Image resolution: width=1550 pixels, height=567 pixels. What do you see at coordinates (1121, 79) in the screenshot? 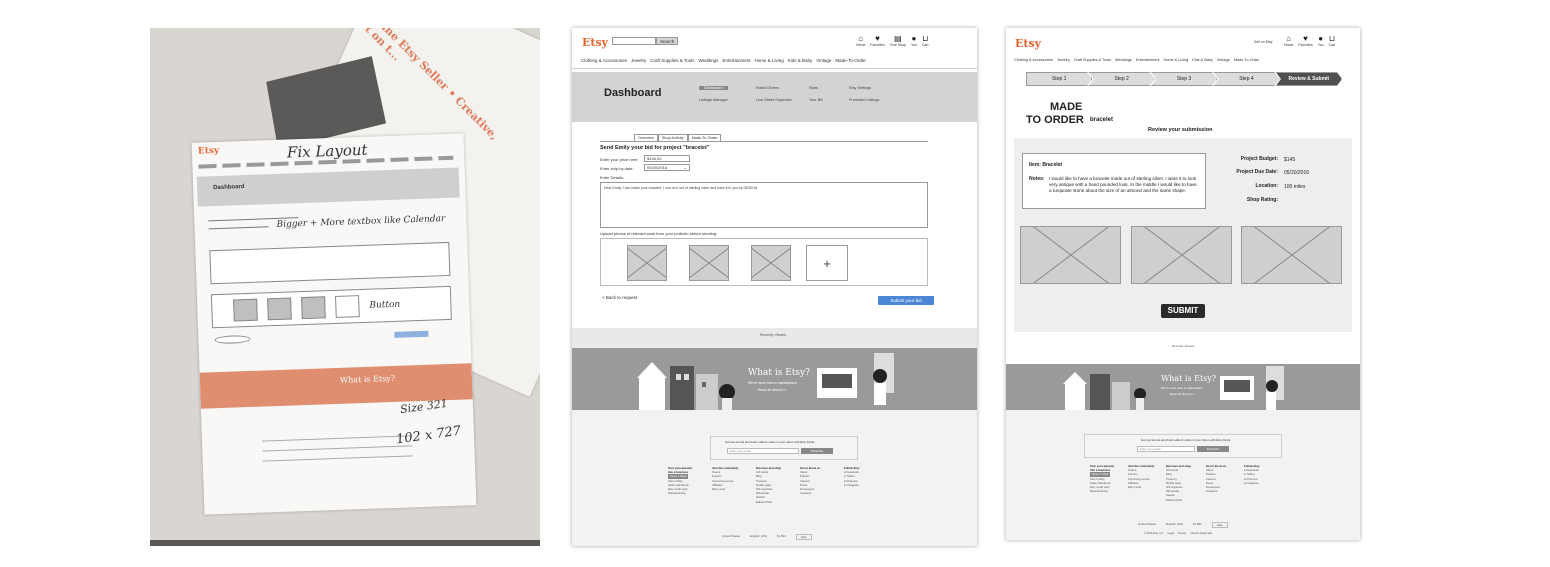
I see `step-2: Step 2` at bounding box center [1121, 79].